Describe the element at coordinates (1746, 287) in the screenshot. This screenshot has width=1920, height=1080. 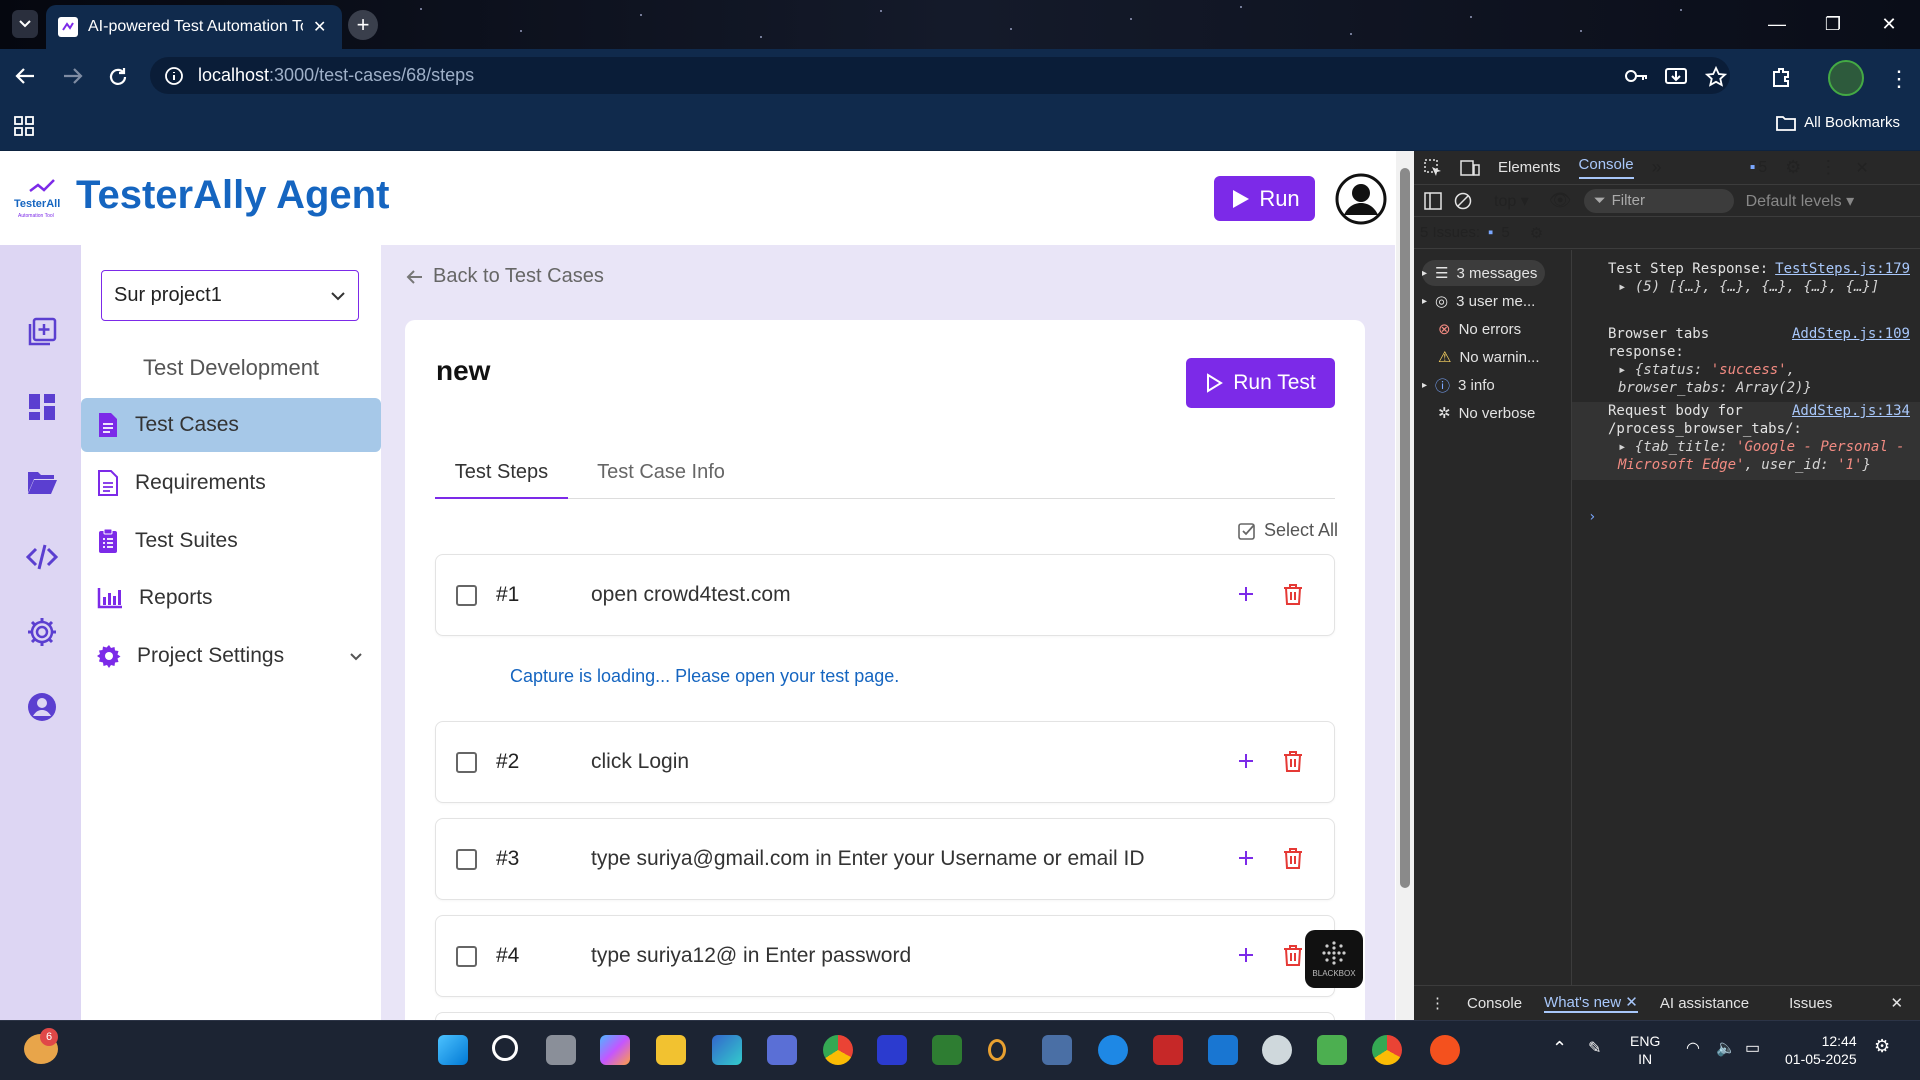
I see `log-object: ▸ (5) [{…}, {…}, {…}, {…}, {…}]` at that location.